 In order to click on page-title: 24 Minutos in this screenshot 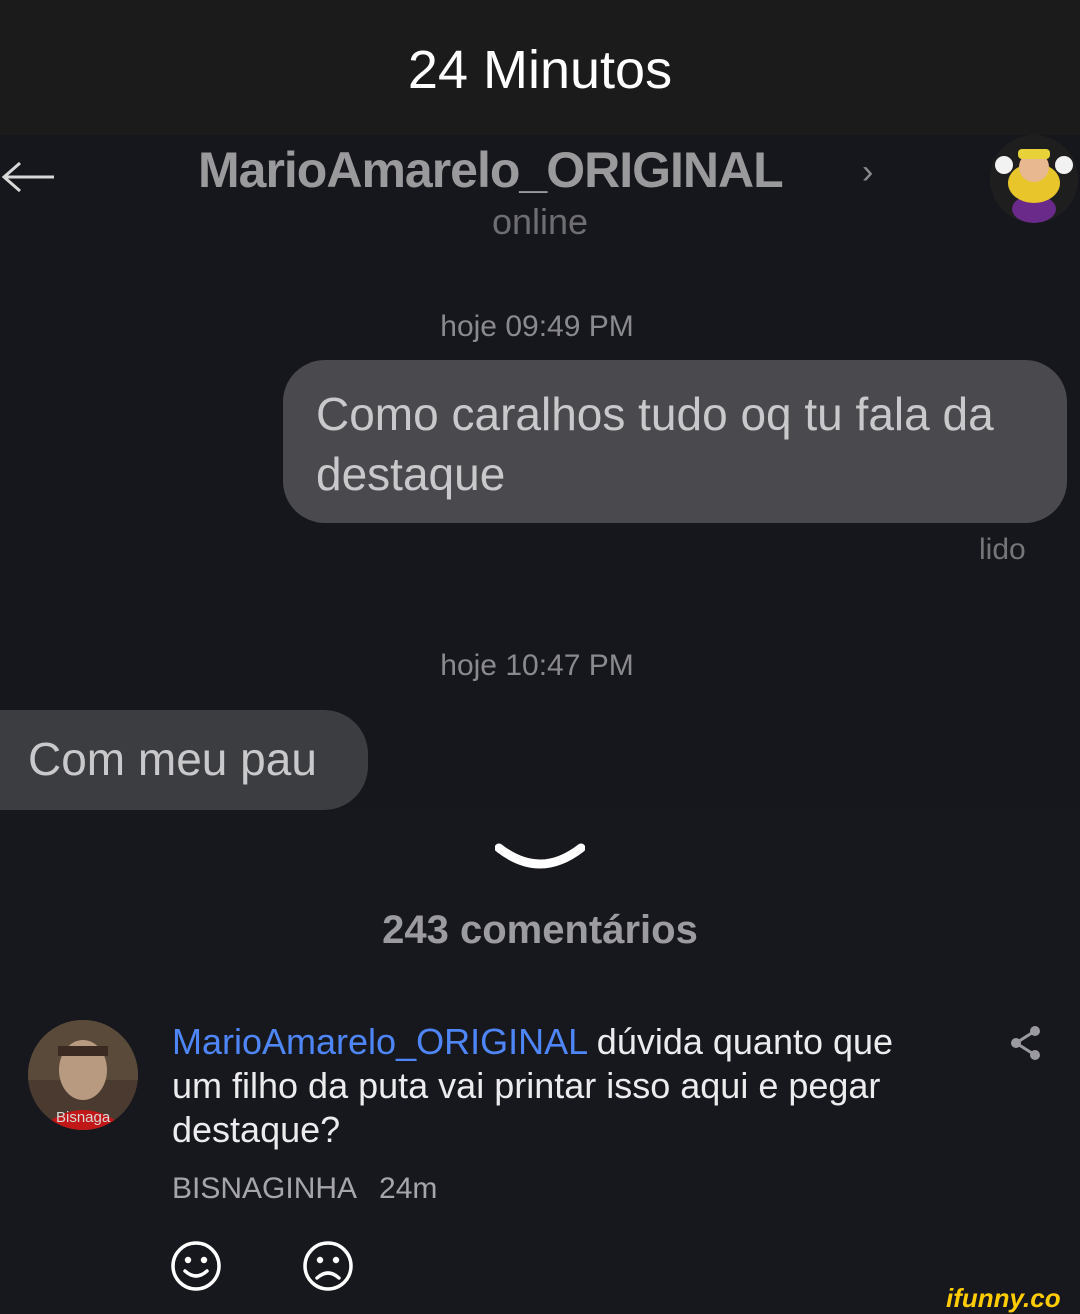, I will do `click(540, 69)`.